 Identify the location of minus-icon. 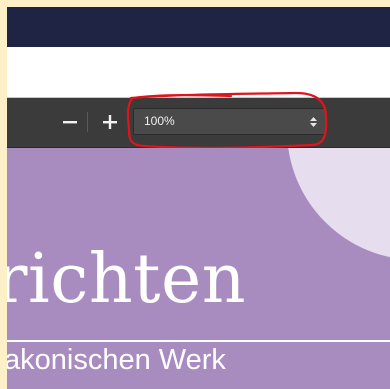
(70, 122).